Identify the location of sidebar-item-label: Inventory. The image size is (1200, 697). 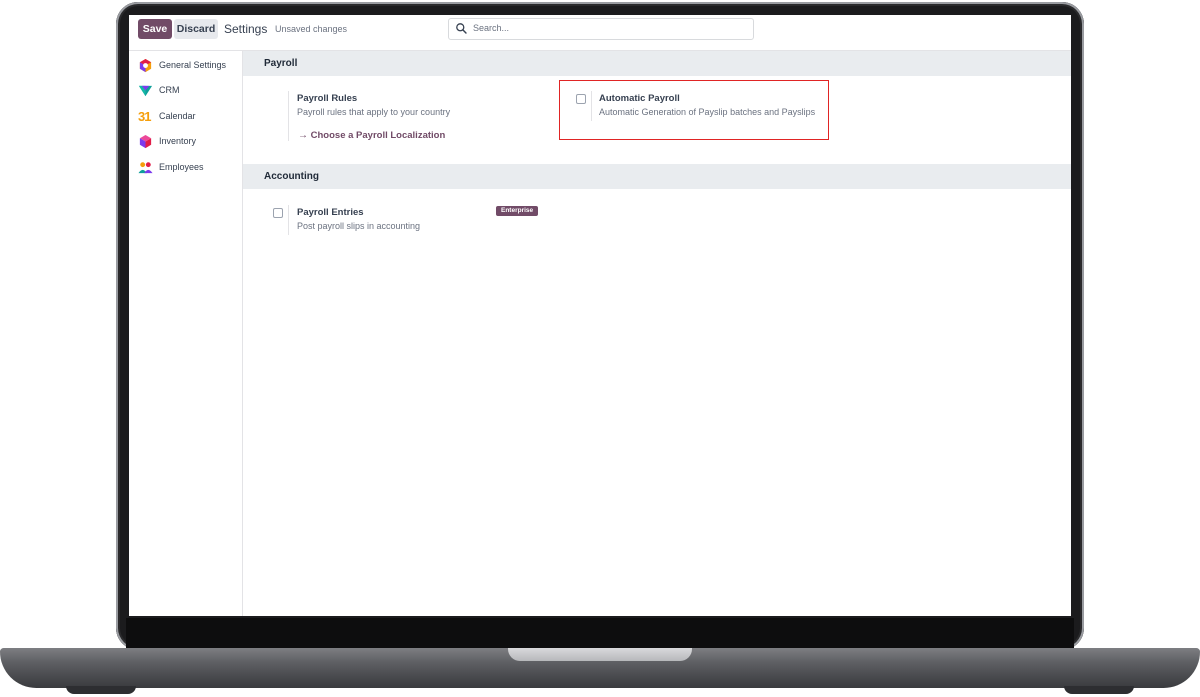
(178, 141).